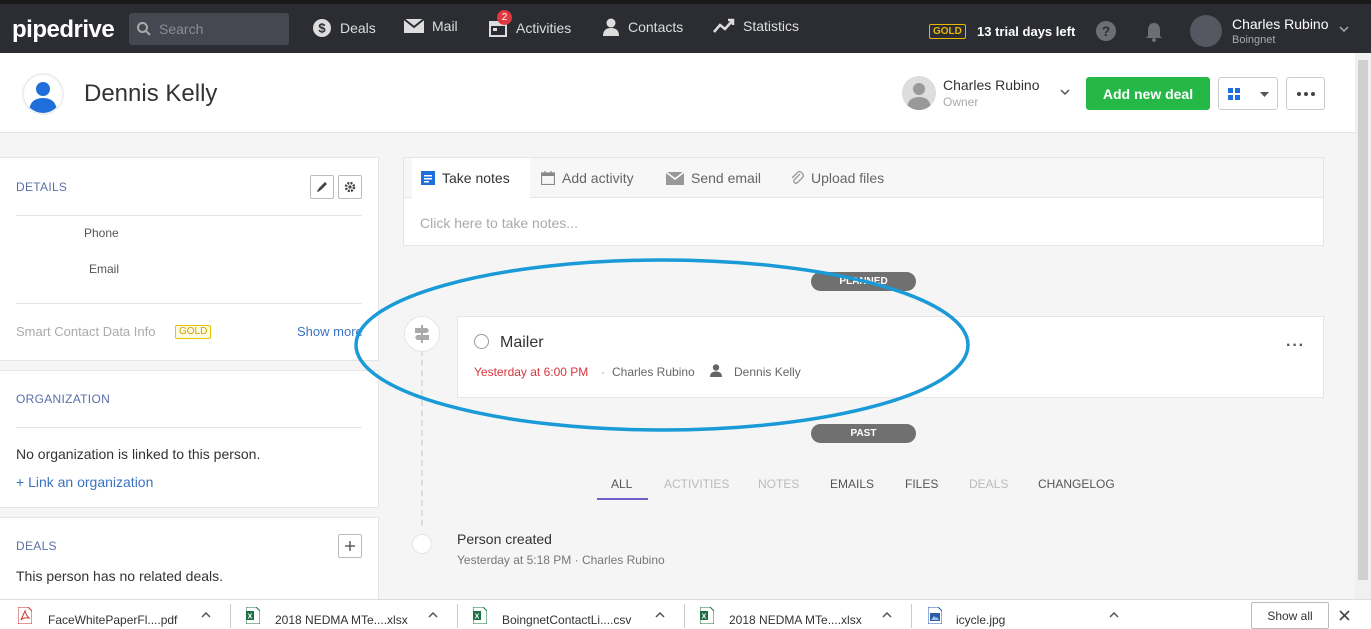 This screenshot has height=629, width=1371. Describe the element at coordinates (980, 620) in the screenshot. I see `download-file-name: icycle.jpg` at that location.